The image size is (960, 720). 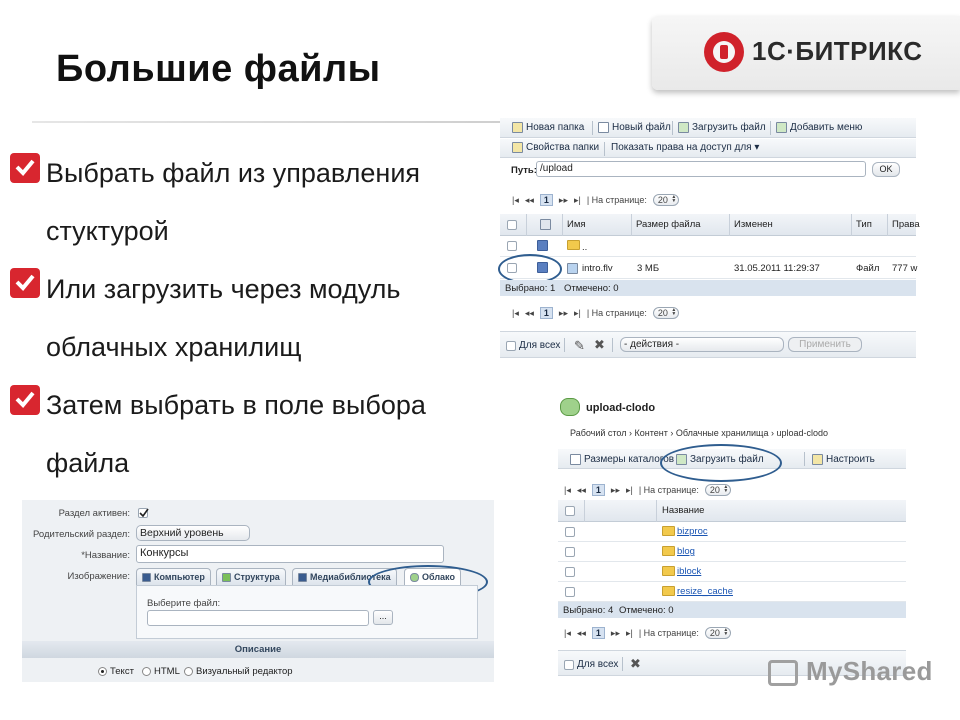 What do you see at coordinates (819, 127) in the screenshot?
I see `add-menu-button: Добавить меню` at bounding box center [819, 127].